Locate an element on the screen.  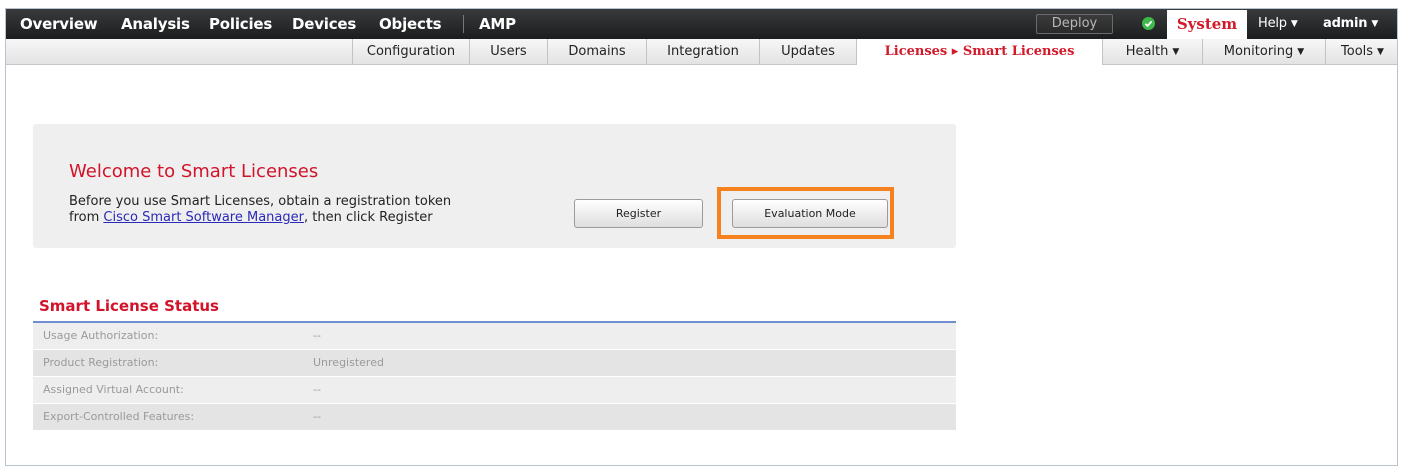
tab-licenses-smart-licenses: Licenses ▸ Smart Licenses is located at coordinates (979, 52).